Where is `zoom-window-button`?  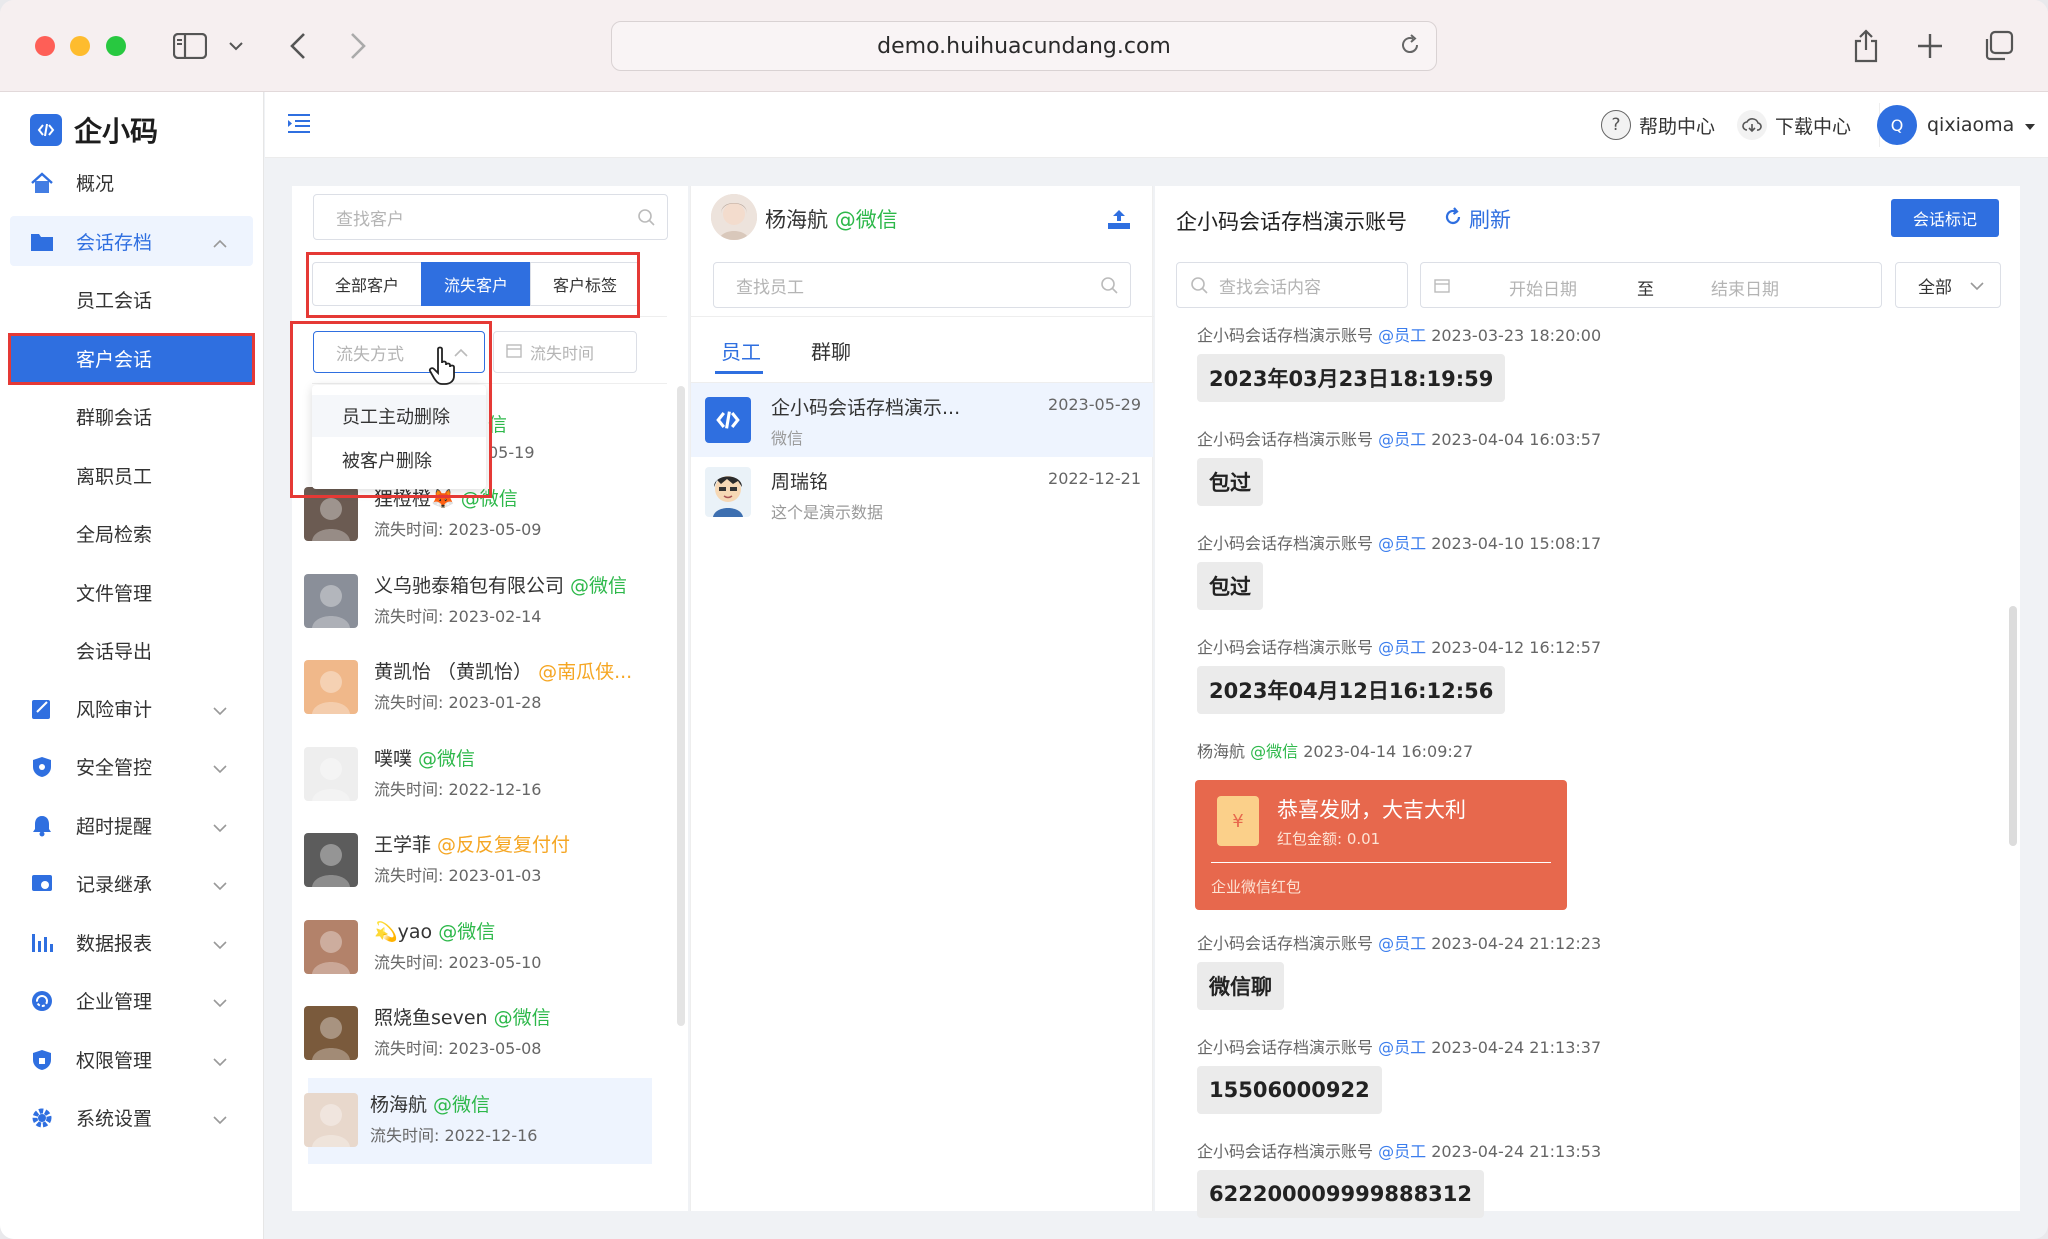 zoom-window-button is located at coordinates (116, 46).